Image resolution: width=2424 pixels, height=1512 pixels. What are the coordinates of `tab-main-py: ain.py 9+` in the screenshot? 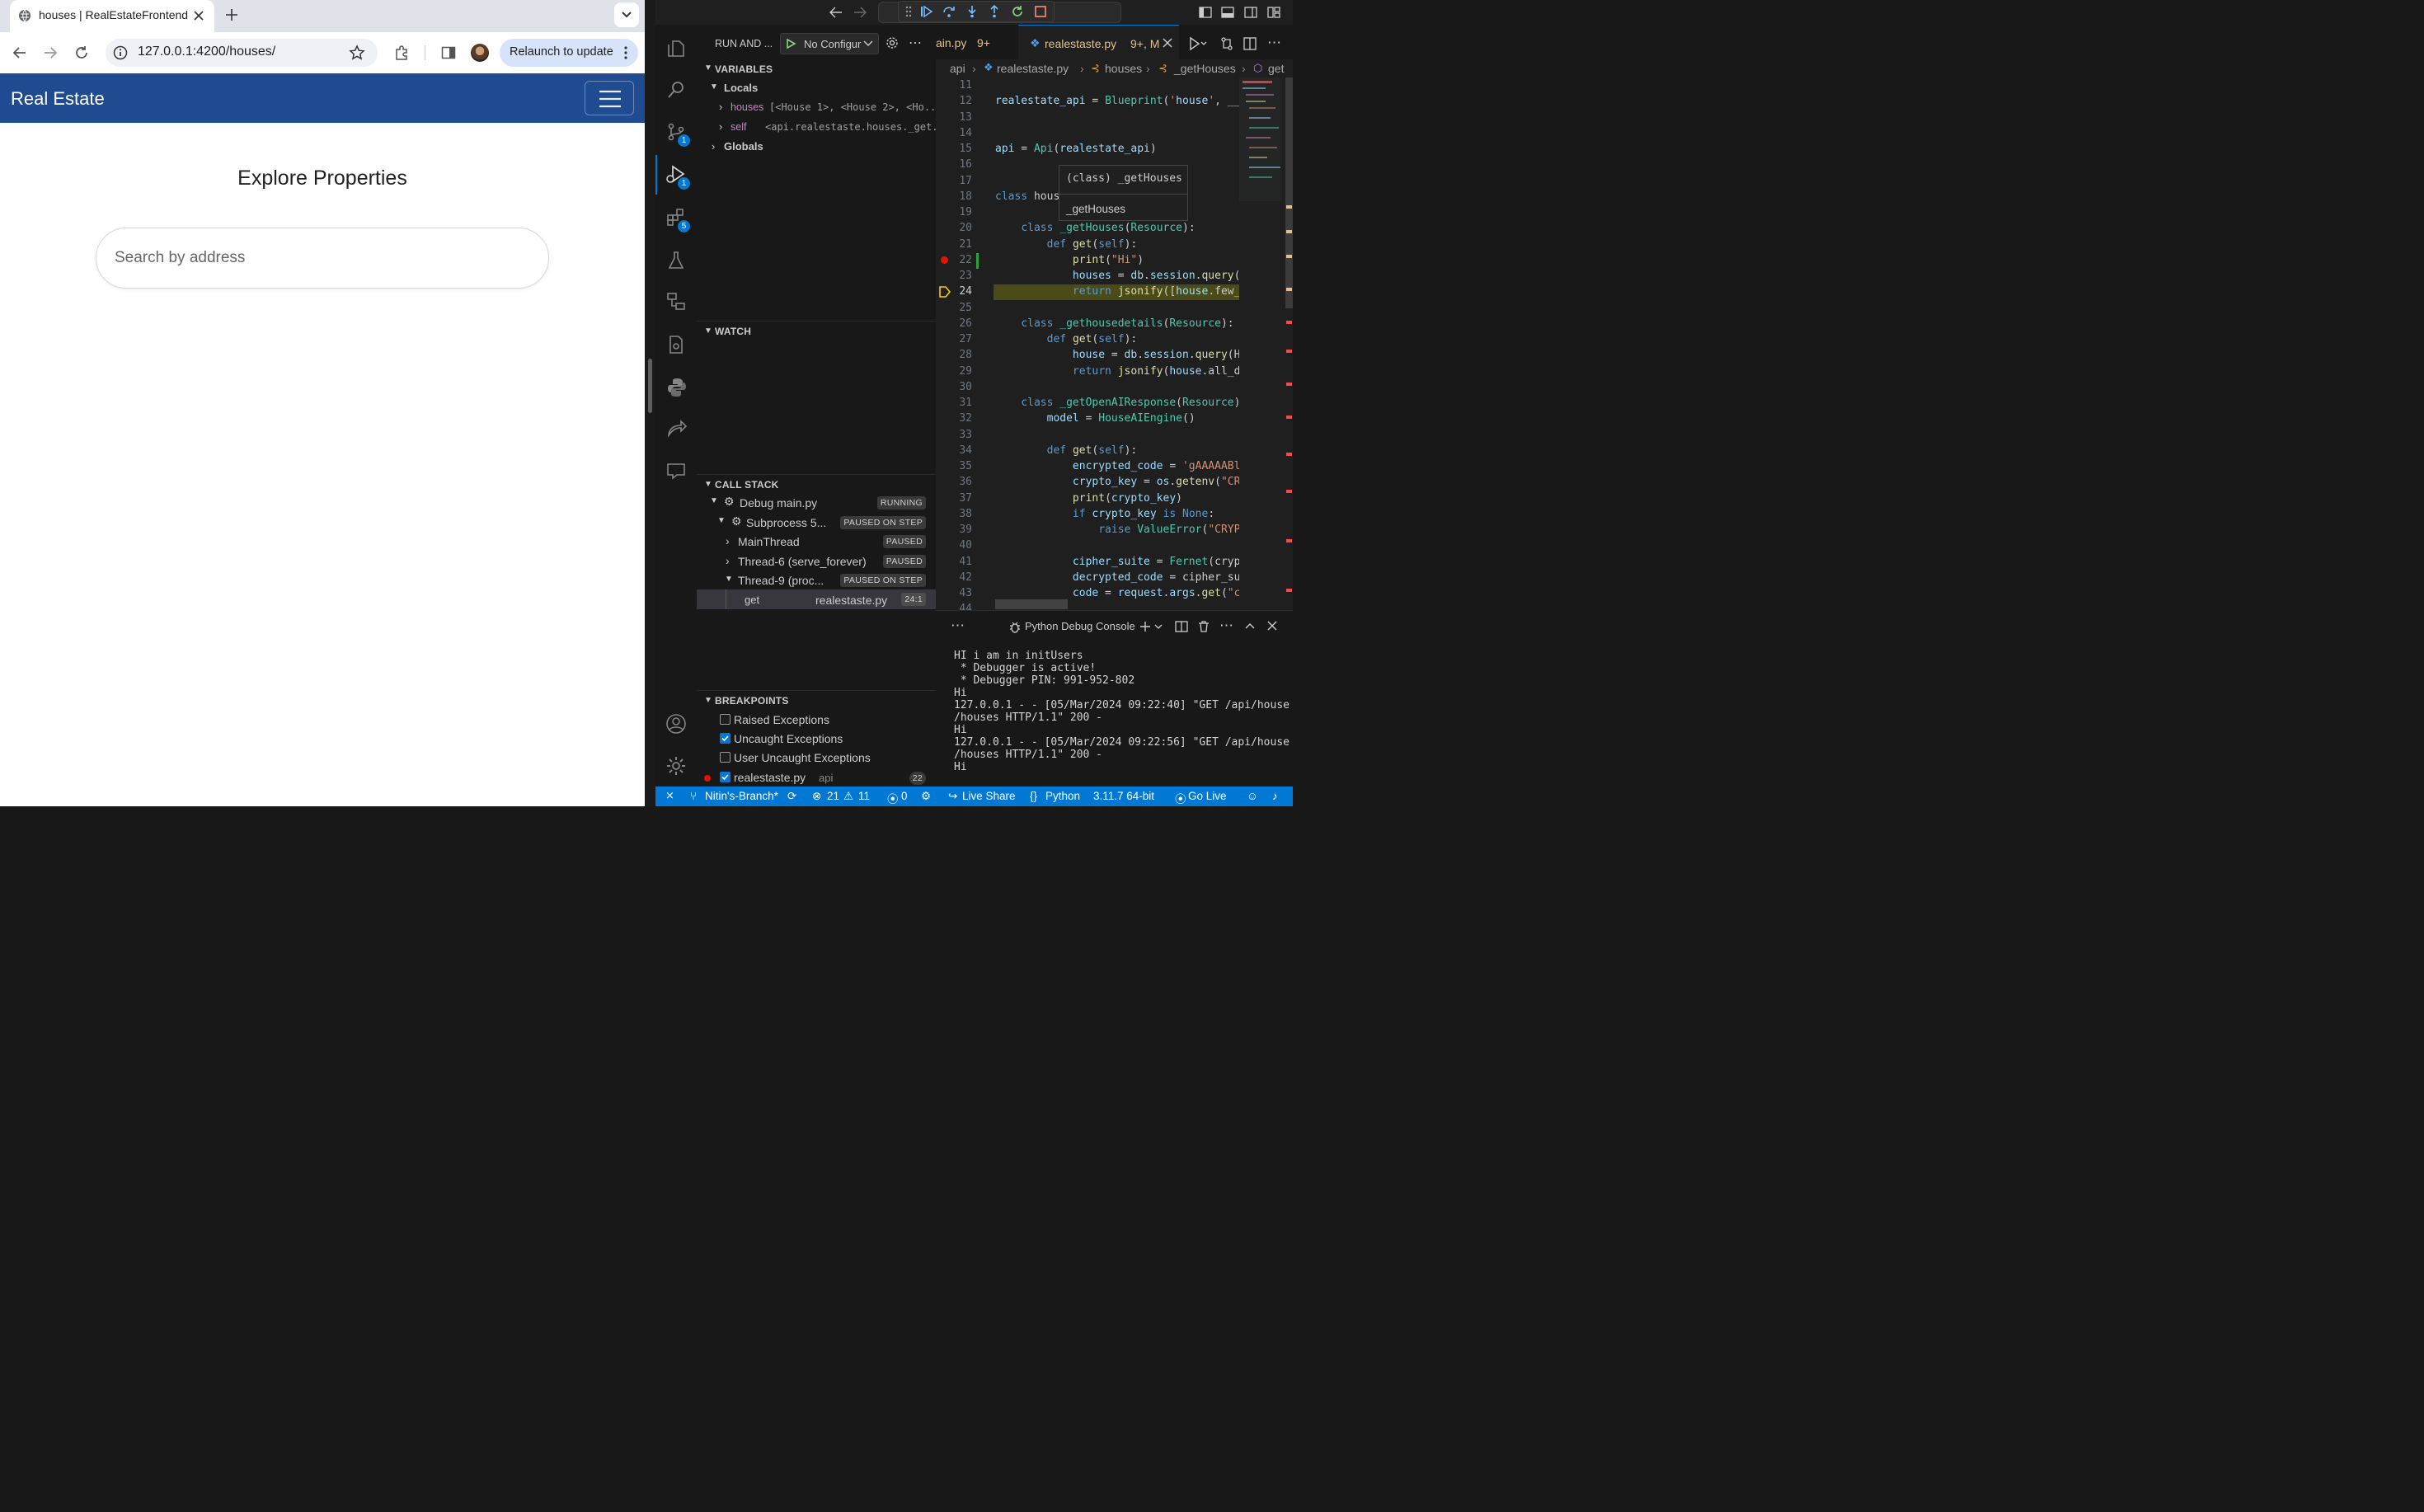 It's located at (976, 42).